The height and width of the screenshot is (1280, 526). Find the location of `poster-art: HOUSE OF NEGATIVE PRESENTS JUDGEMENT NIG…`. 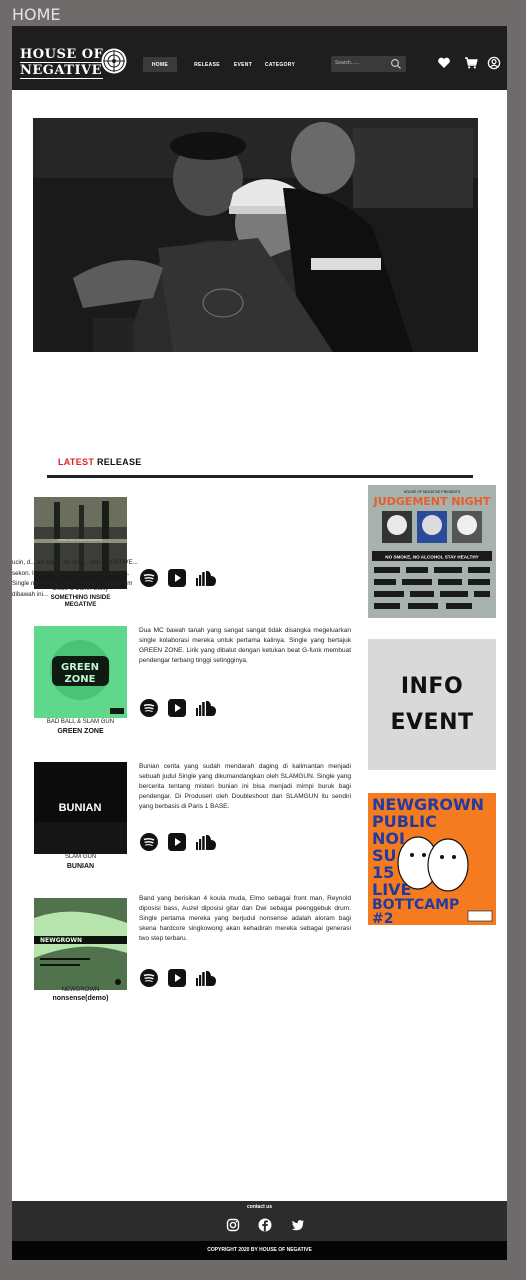

poster-art: HOUSE OF NEGATIVE PRESENTS JUDGEMENT NIG… is located at coordinates (432, 551).